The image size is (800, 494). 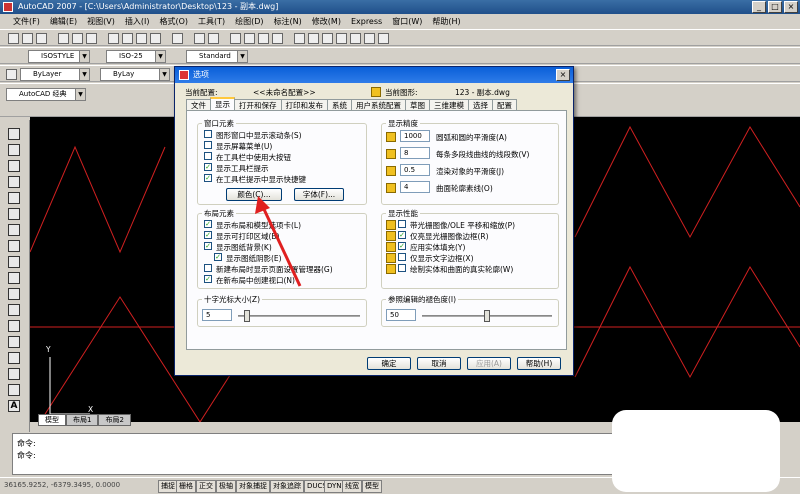 What do you see at coordinates (352, 486) in the screenshot?
I see `lineweight-toggle: 线宽` at bounding box center [352, 486].